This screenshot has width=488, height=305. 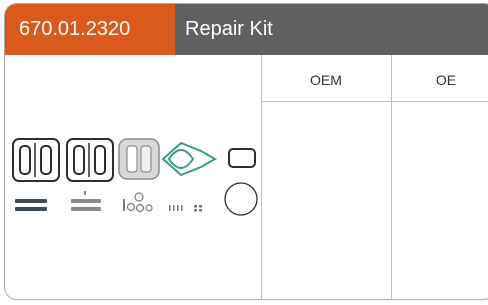 I want to click on repair-kit-parts-icon, so click(x=135, y=177).